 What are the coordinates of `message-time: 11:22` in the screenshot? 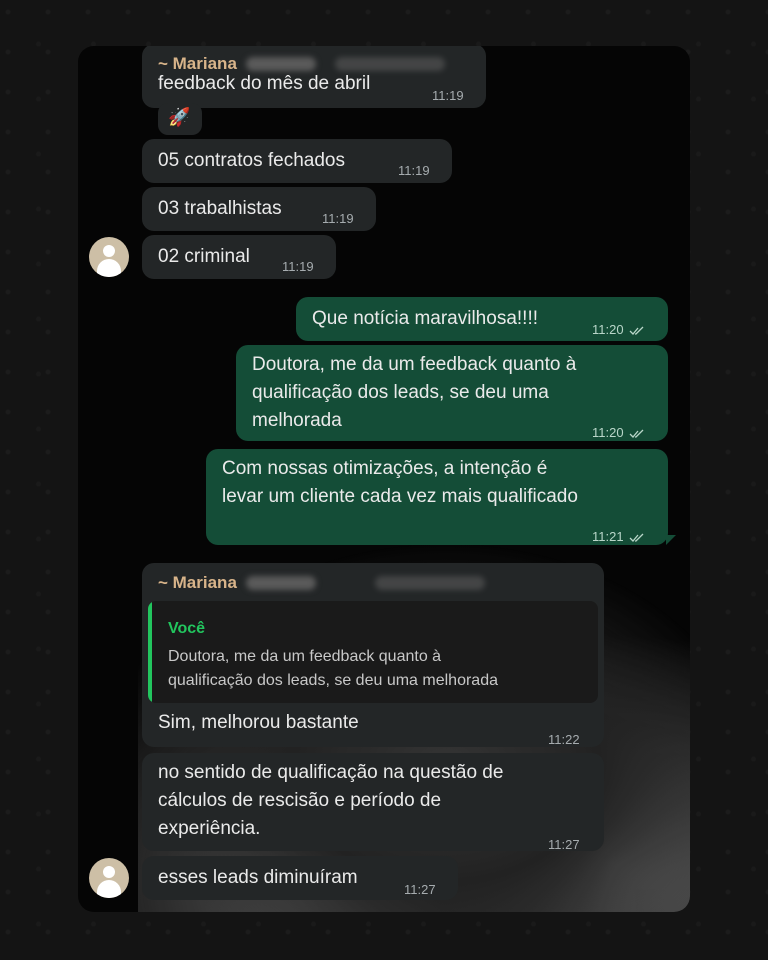 It's located at (564, 739).